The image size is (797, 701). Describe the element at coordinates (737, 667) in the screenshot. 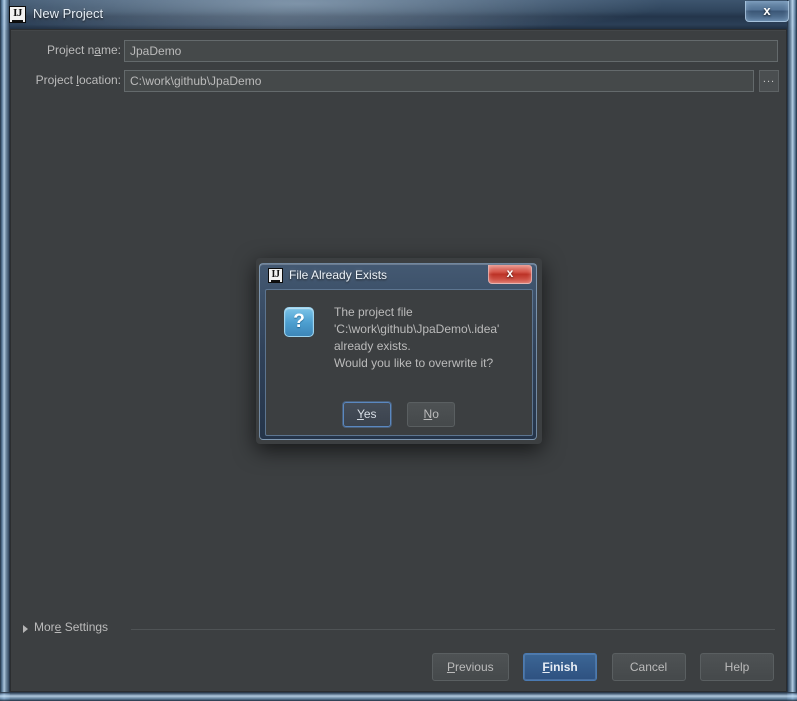

I see `help-button: Help` at that location.